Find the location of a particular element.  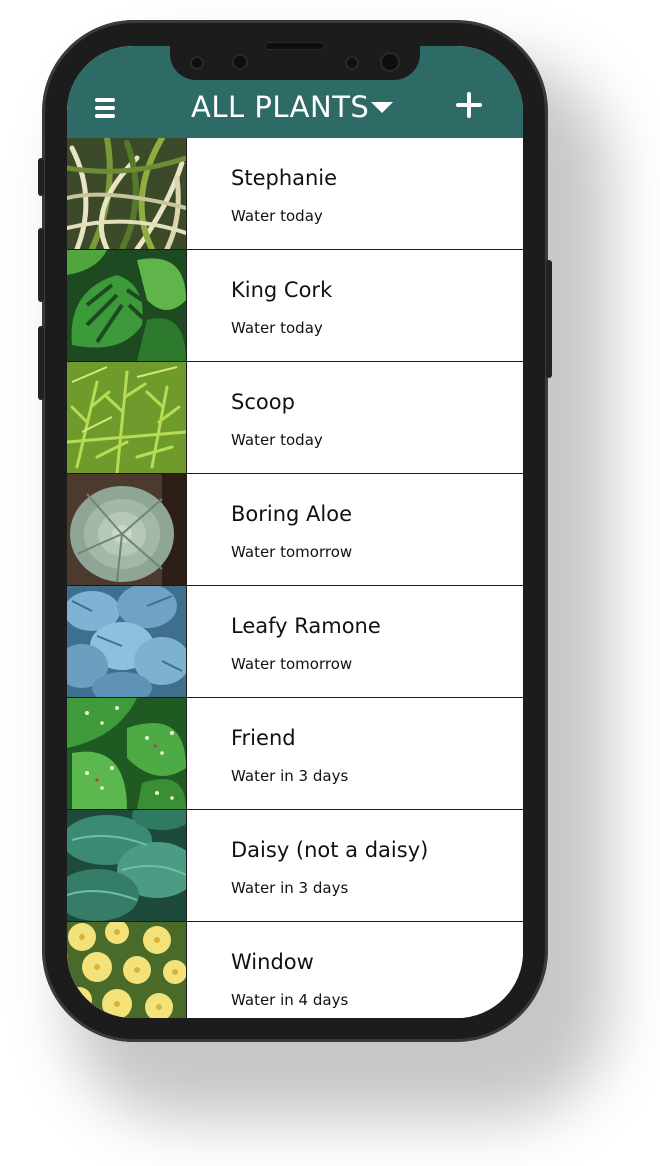

power-button is located at coordinates (549, 319).